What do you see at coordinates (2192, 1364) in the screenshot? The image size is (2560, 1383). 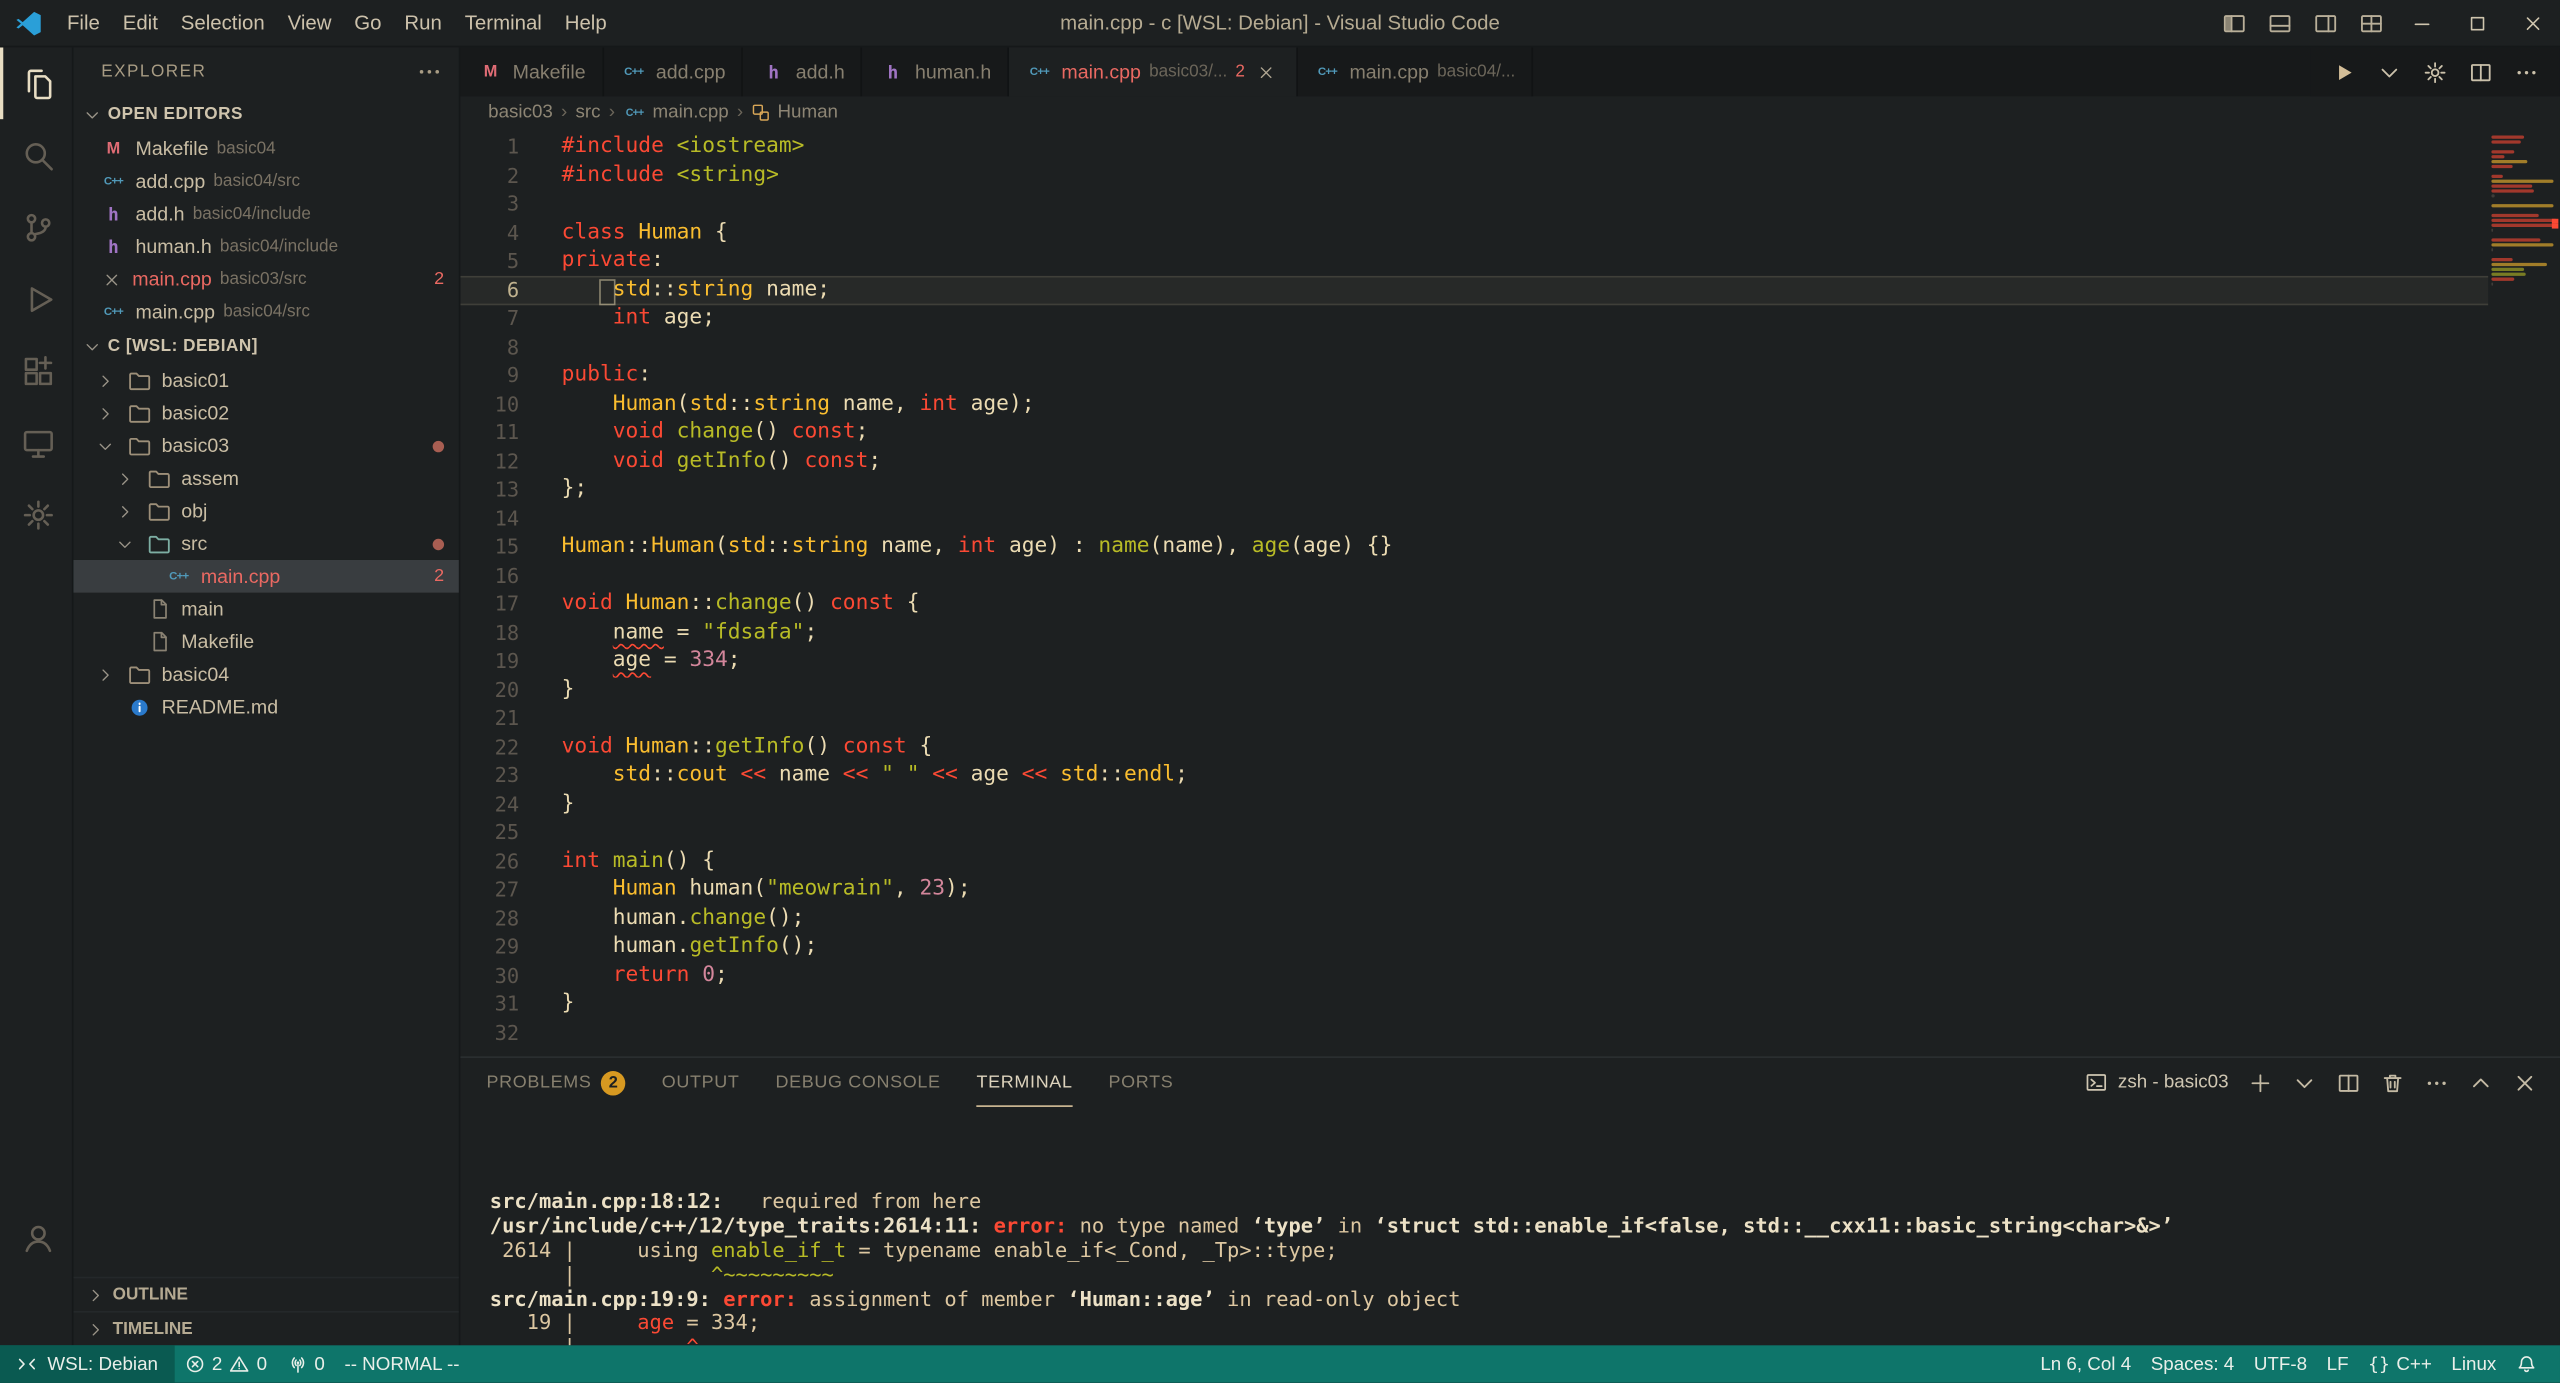 I see `status-item-spaces-4: Spaces: 4` at bounding box center [2192, 1364].